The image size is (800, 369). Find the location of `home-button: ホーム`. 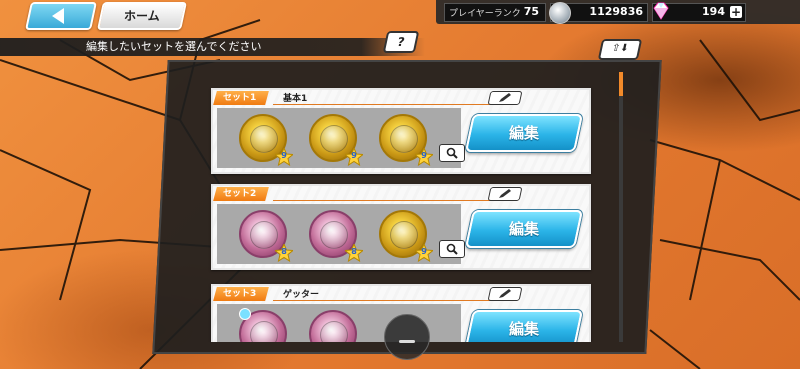

home-button: ホーム is located at coordinates (142, 16).